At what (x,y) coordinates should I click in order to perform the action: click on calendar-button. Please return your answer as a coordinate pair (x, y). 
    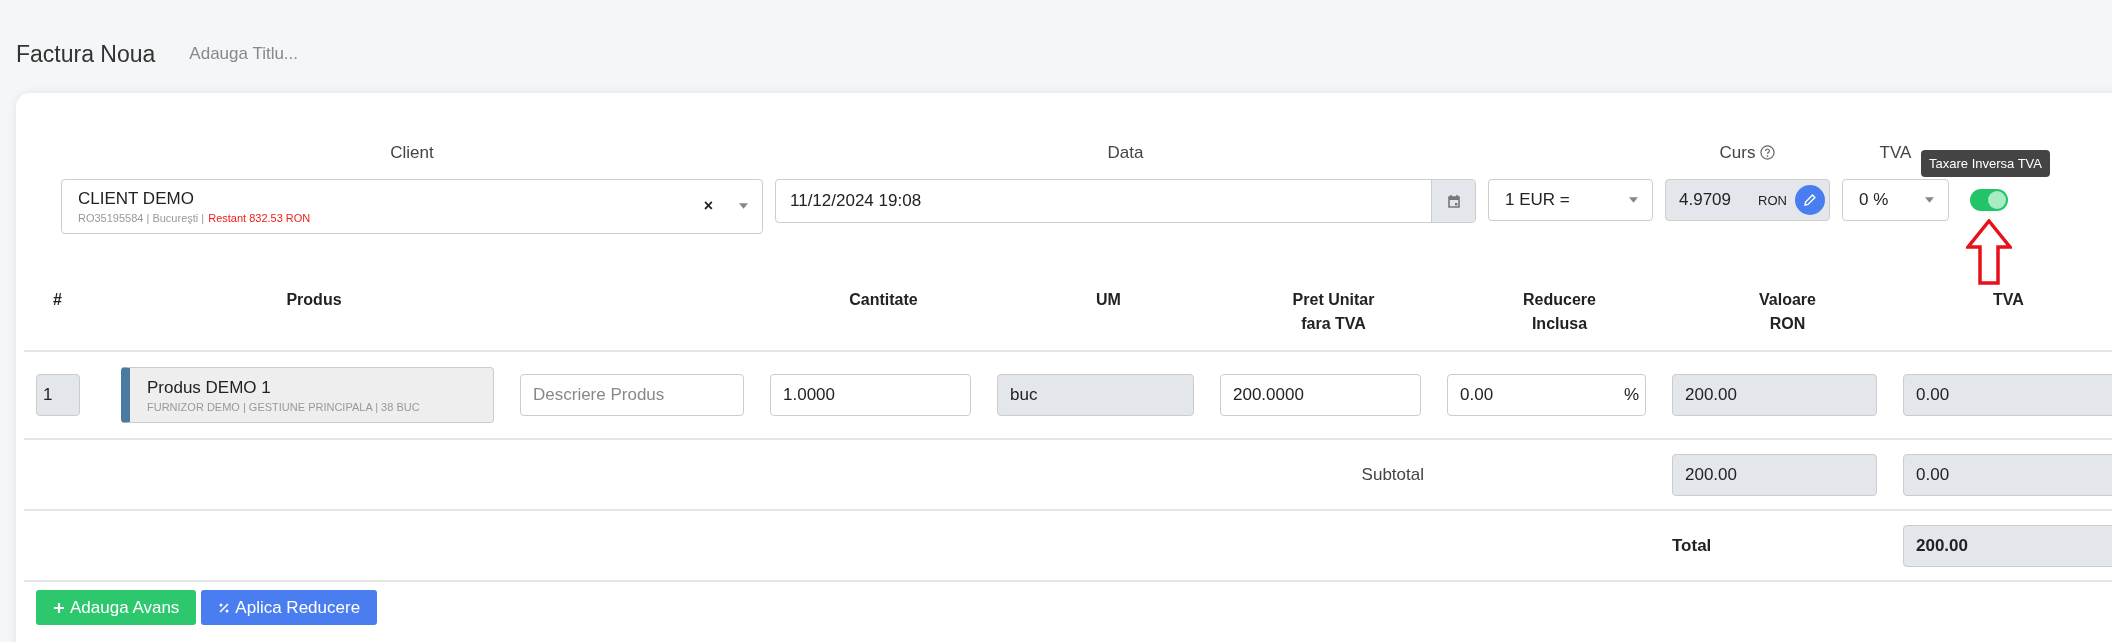
    Looking at the image, I should click on (1453, 201).